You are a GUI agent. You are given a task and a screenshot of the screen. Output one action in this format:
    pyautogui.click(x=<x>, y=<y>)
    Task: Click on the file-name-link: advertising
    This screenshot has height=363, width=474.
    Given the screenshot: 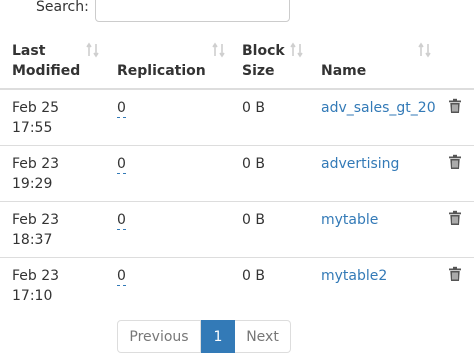 What is the action you would take?
    pyautogui.click(x=360, y=164)
    